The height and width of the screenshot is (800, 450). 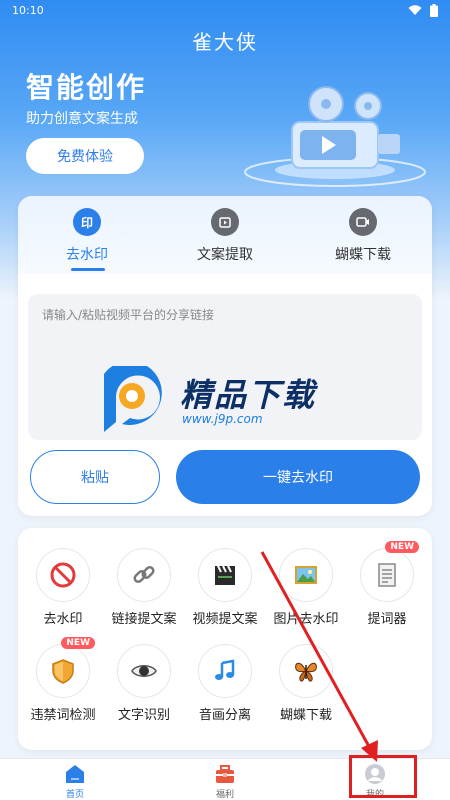 I want to click on tool-label: 视频提文案, so click(x=225, y=619).